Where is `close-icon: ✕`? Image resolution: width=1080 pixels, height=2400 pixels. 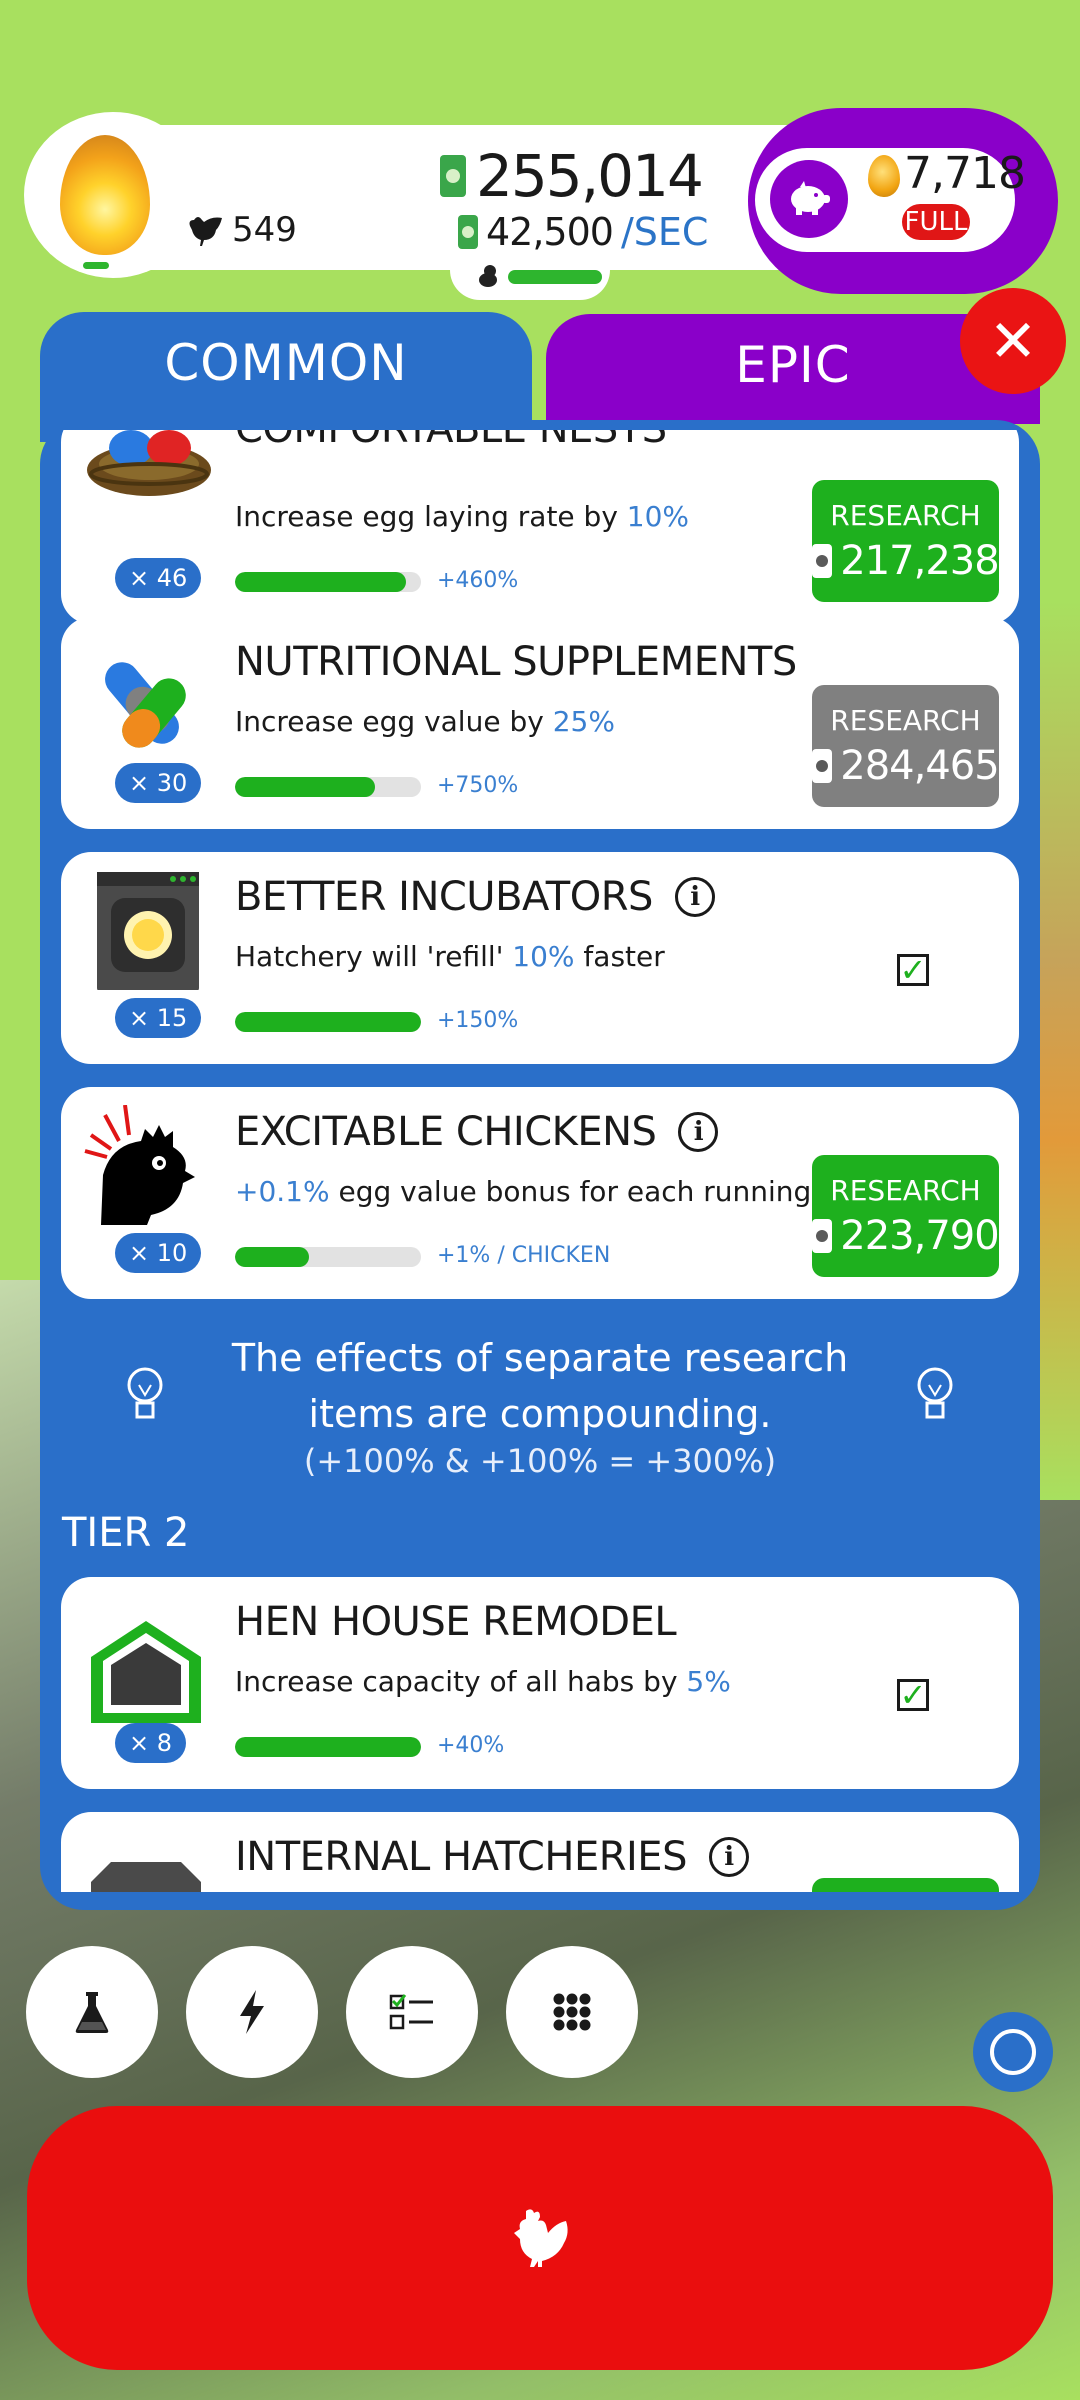 close-icon: ✕ is located at coordinates (1013, 341).